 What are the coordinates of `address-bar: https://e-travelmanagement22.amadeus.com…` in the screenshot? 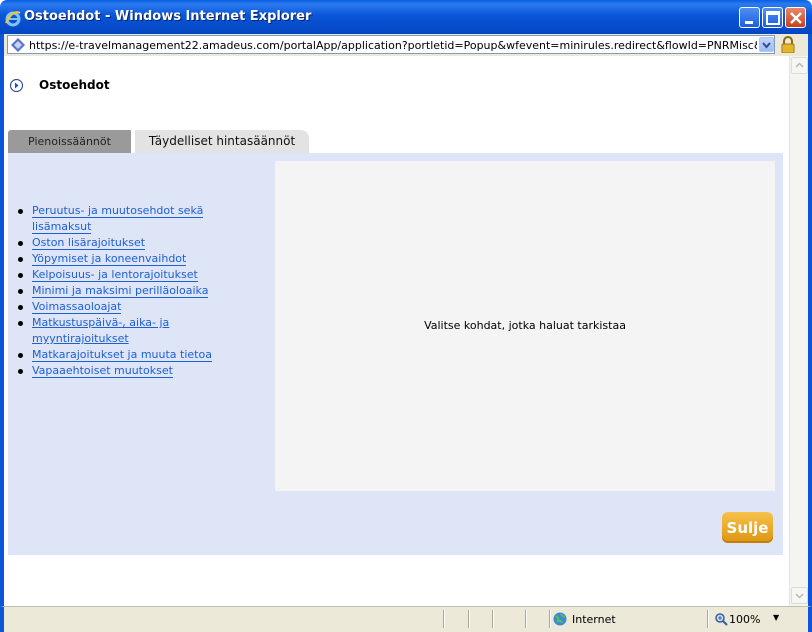 It's located at (406, 45).